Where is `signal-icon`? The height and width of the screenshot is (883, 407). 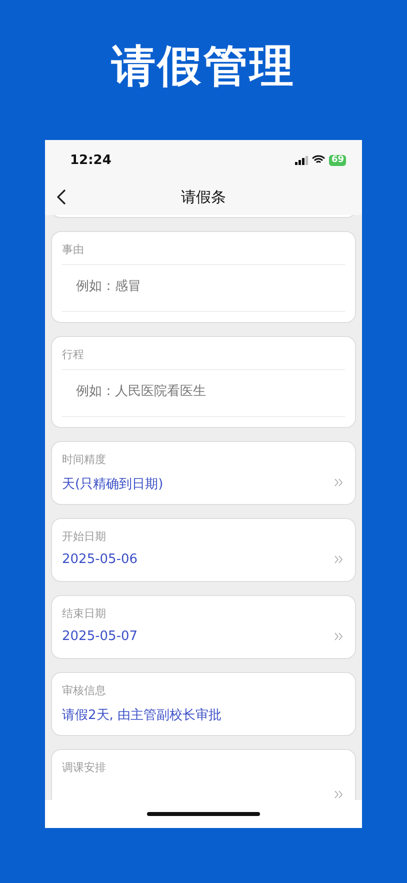 signal-icon is located at coordinates (301, 160).